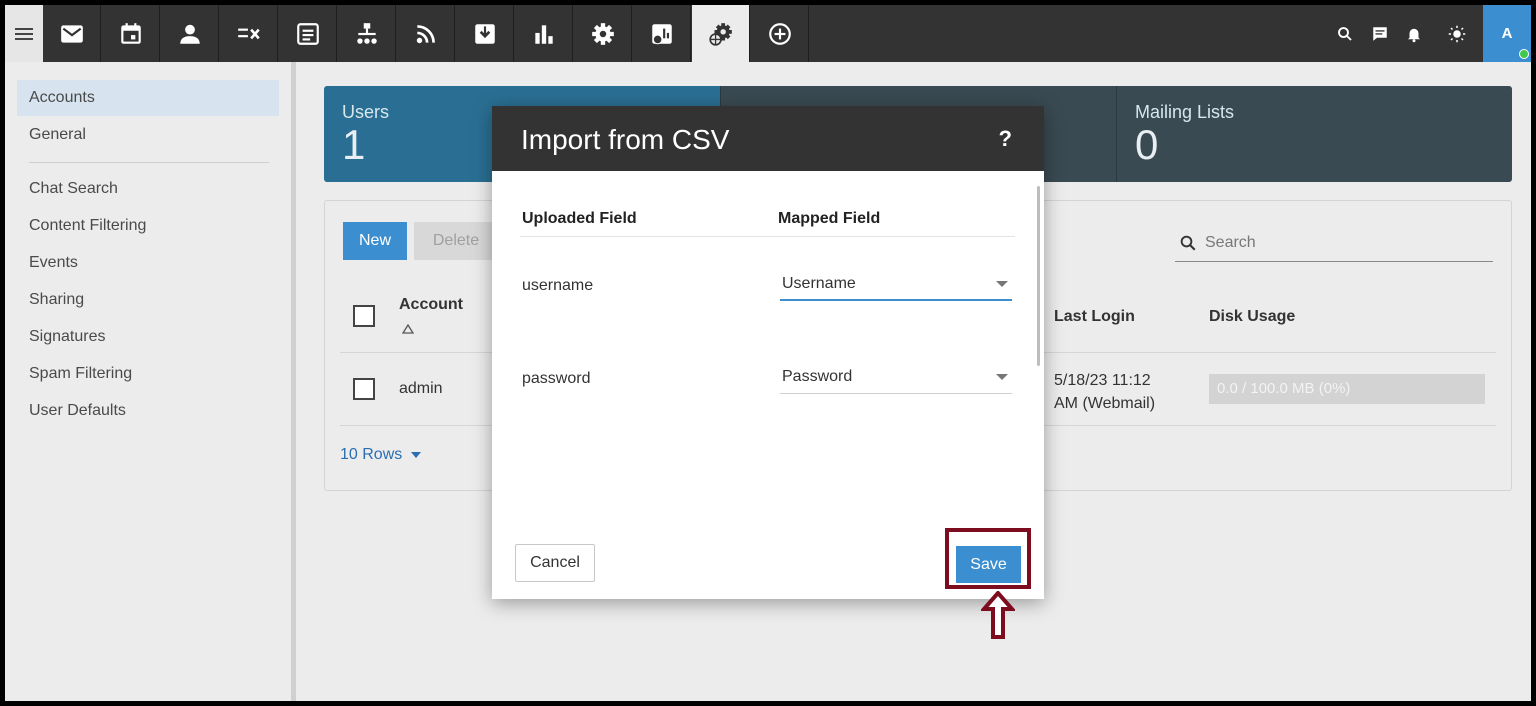 The image size is (1536, 706). I want to click on help-button: ?, so click(1005, 139).